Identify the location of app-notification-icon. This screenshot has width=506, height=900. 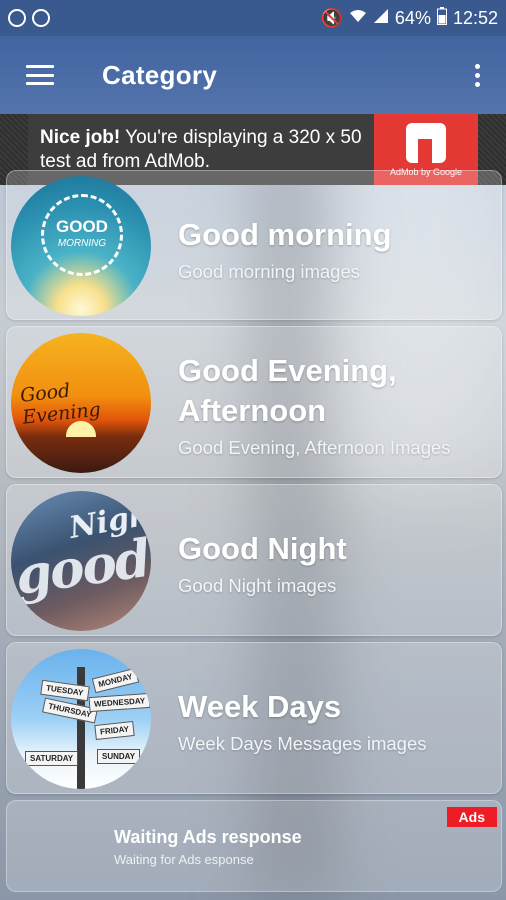
(17, 18).